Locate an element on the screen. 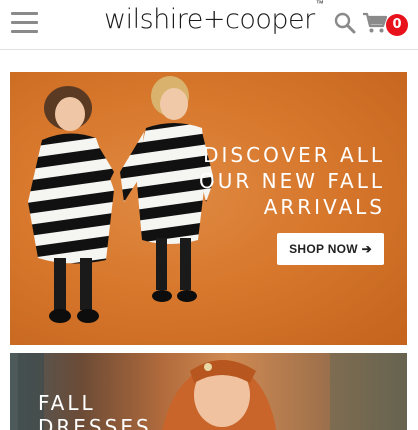 The height and width of the screenshot is (430, 418). cart-count-badge: 0 is located at coordinates (397, 25).